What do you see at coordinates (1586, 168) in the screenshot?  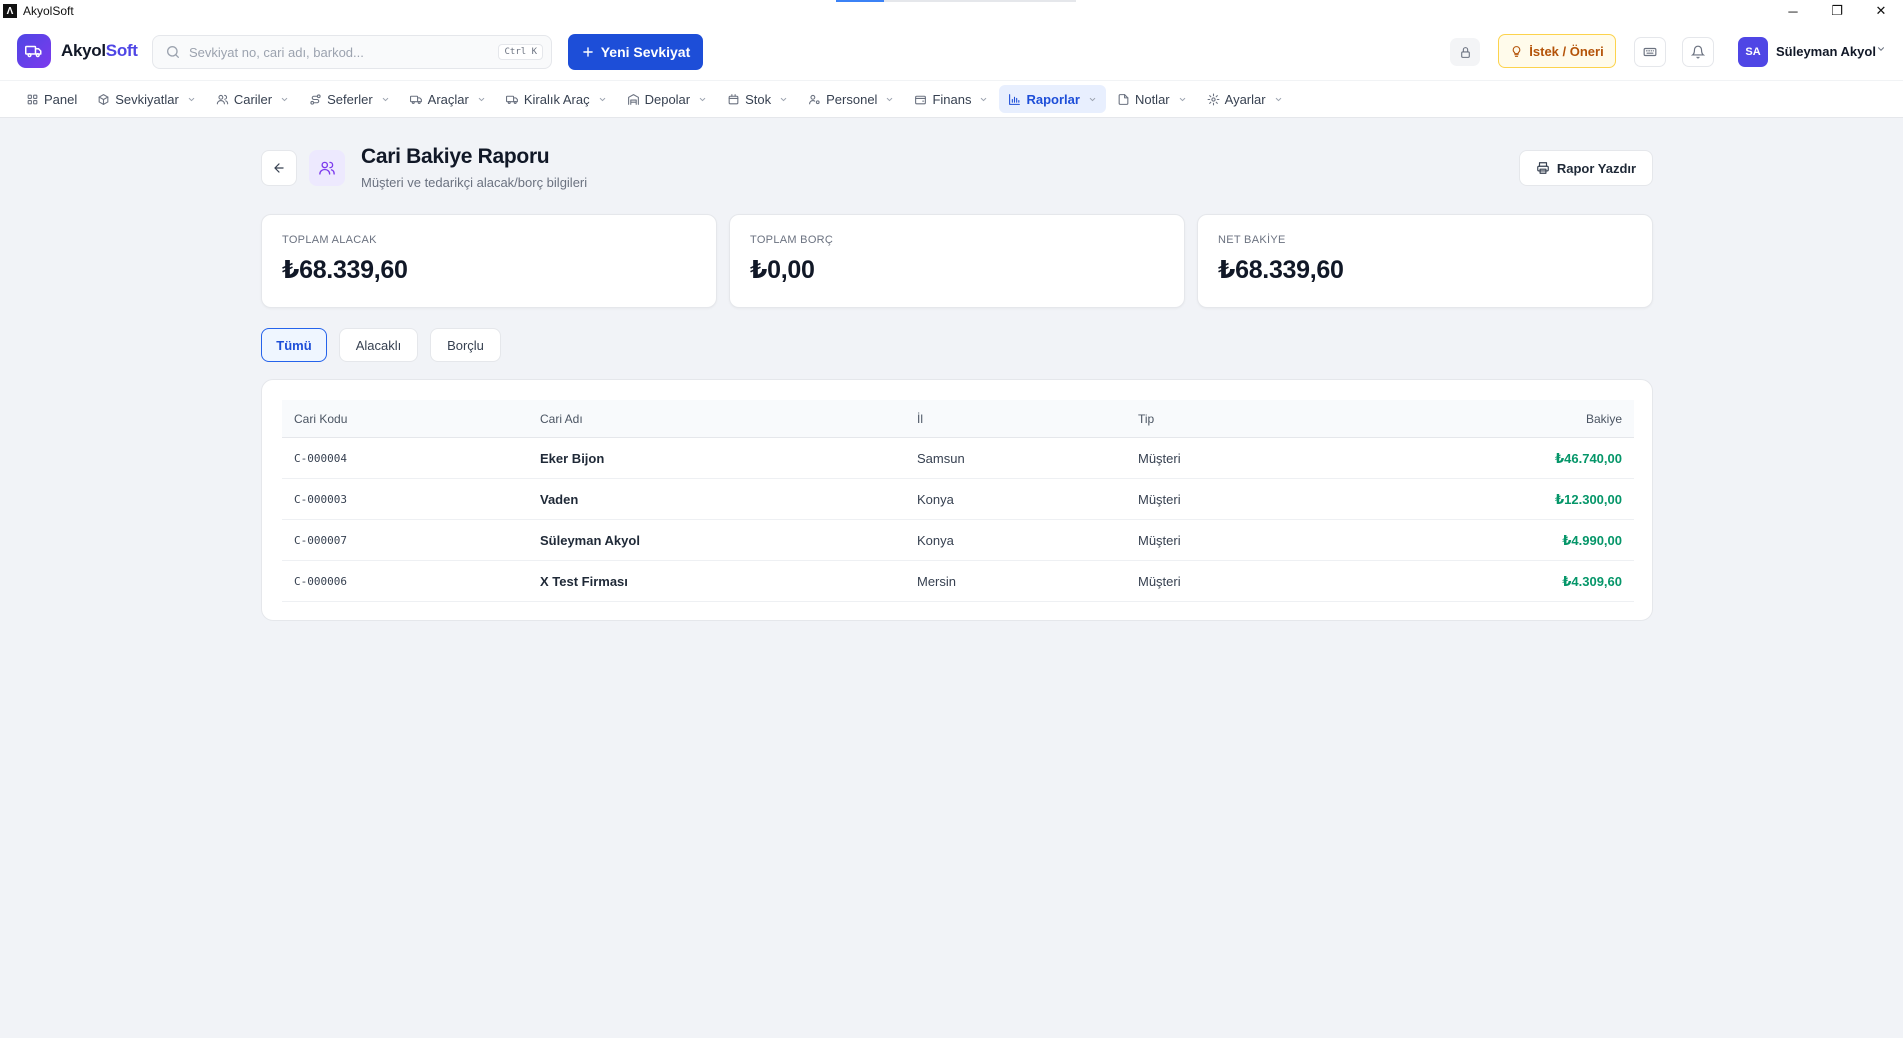 I see `print-report-button: Rapor Yazdır` at bounding box center [1586, 168].